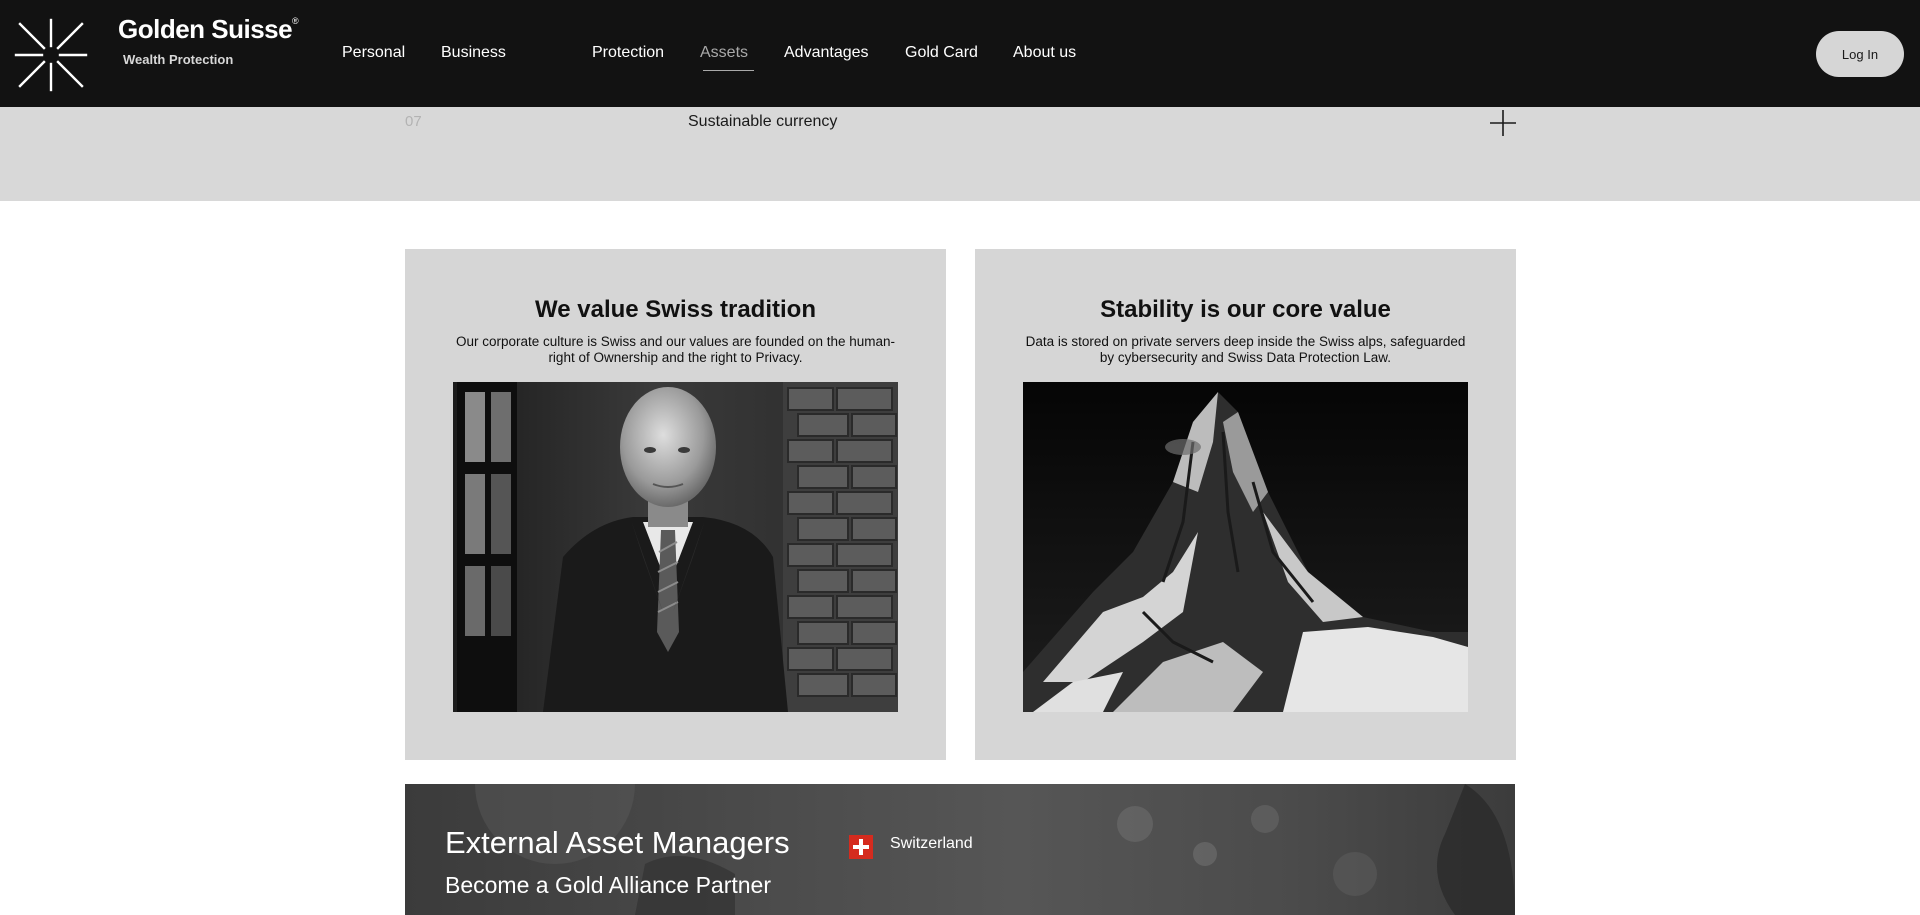 The height and width of the screenshot is (915, 1920). Describe the element at coordinates (931, 844) in the screenshot. I see `country-selector: Switzerland` at that location.